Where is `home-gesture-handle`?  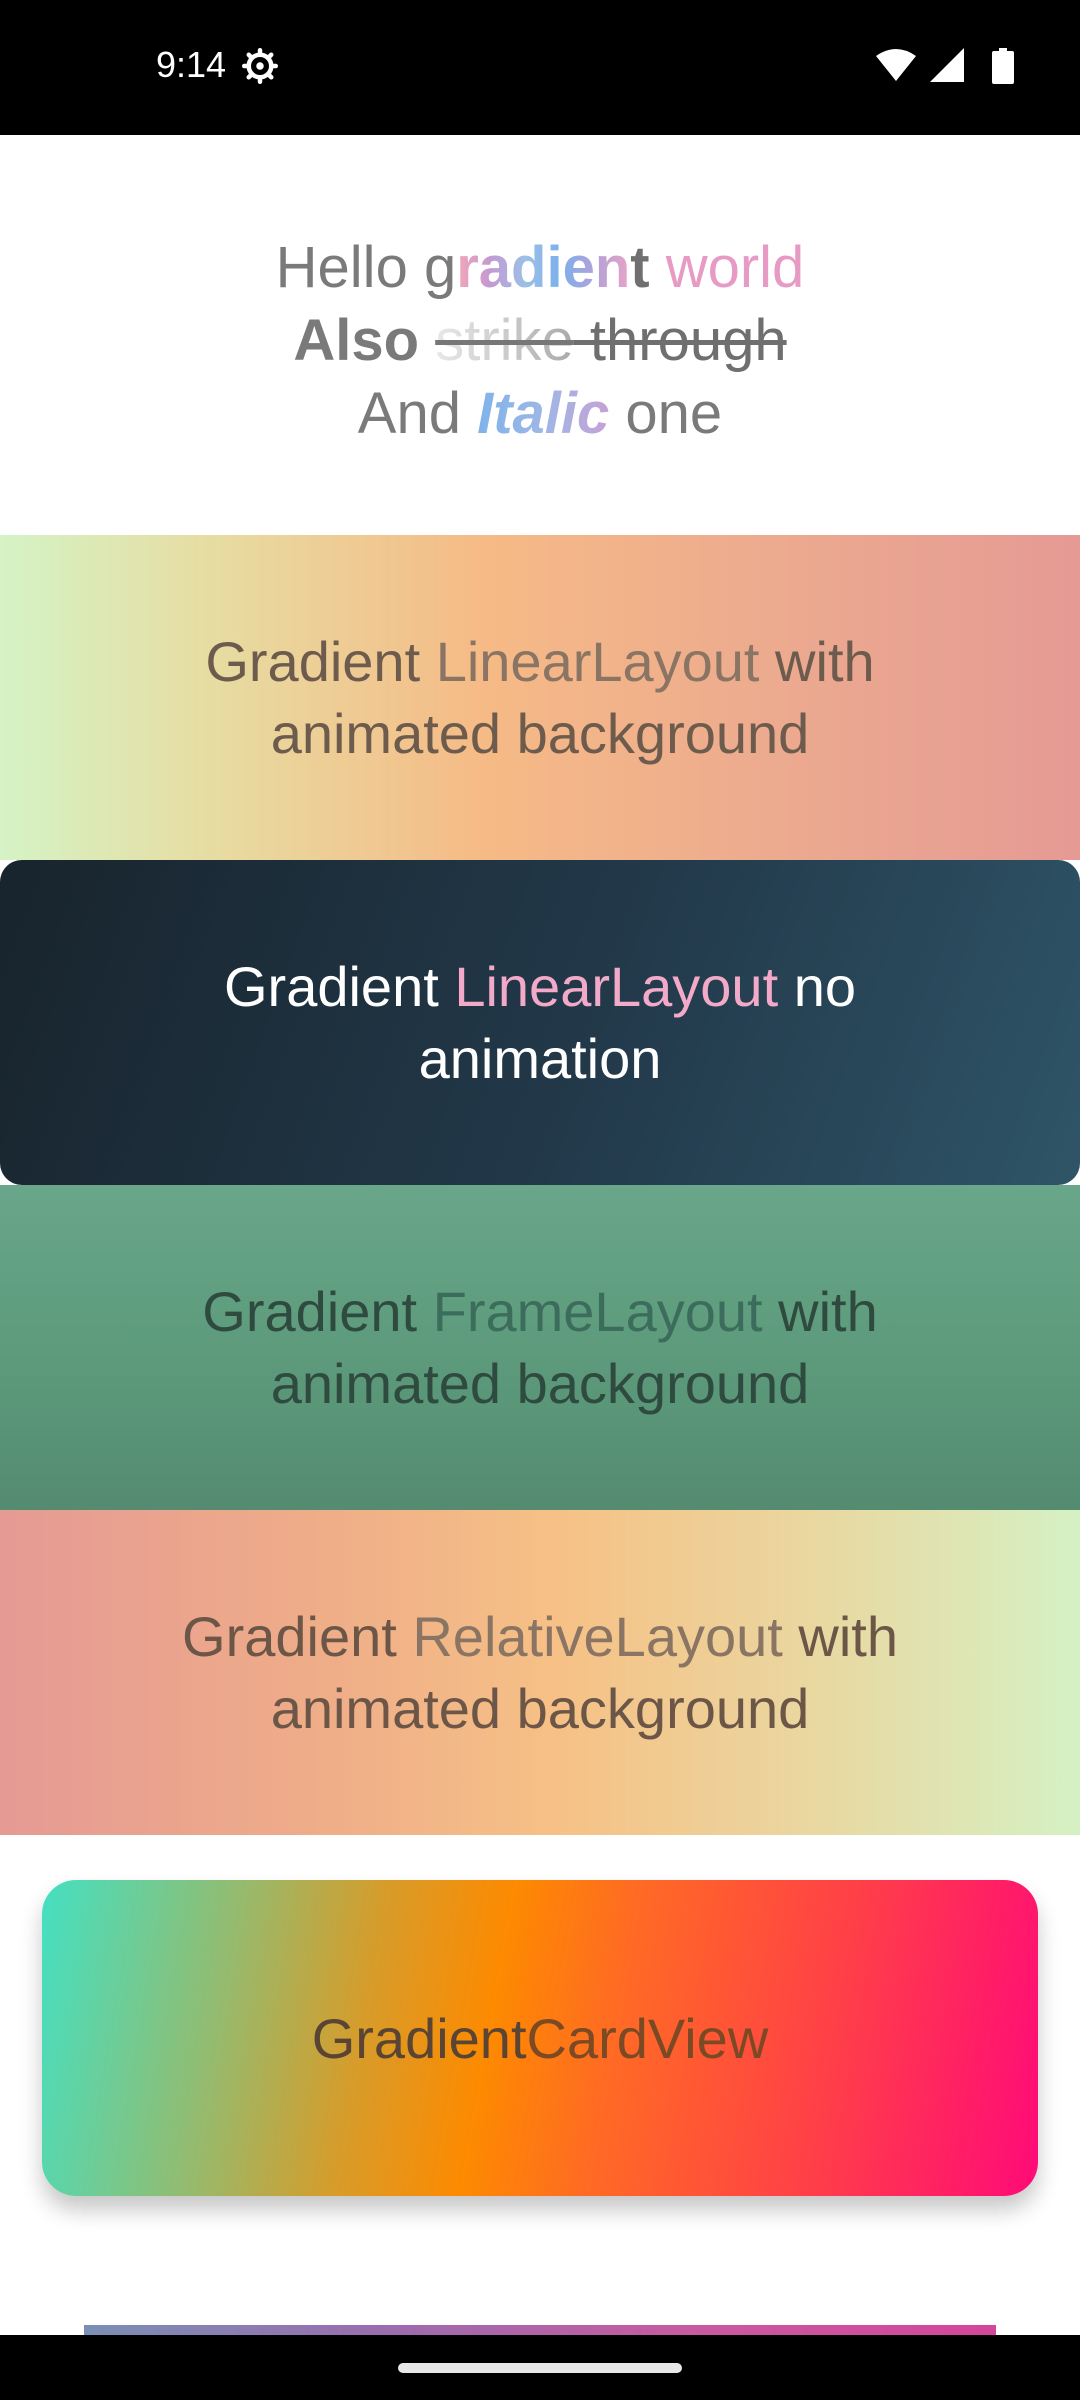
home-gesture-handle is located at coordinates (540, 2368).